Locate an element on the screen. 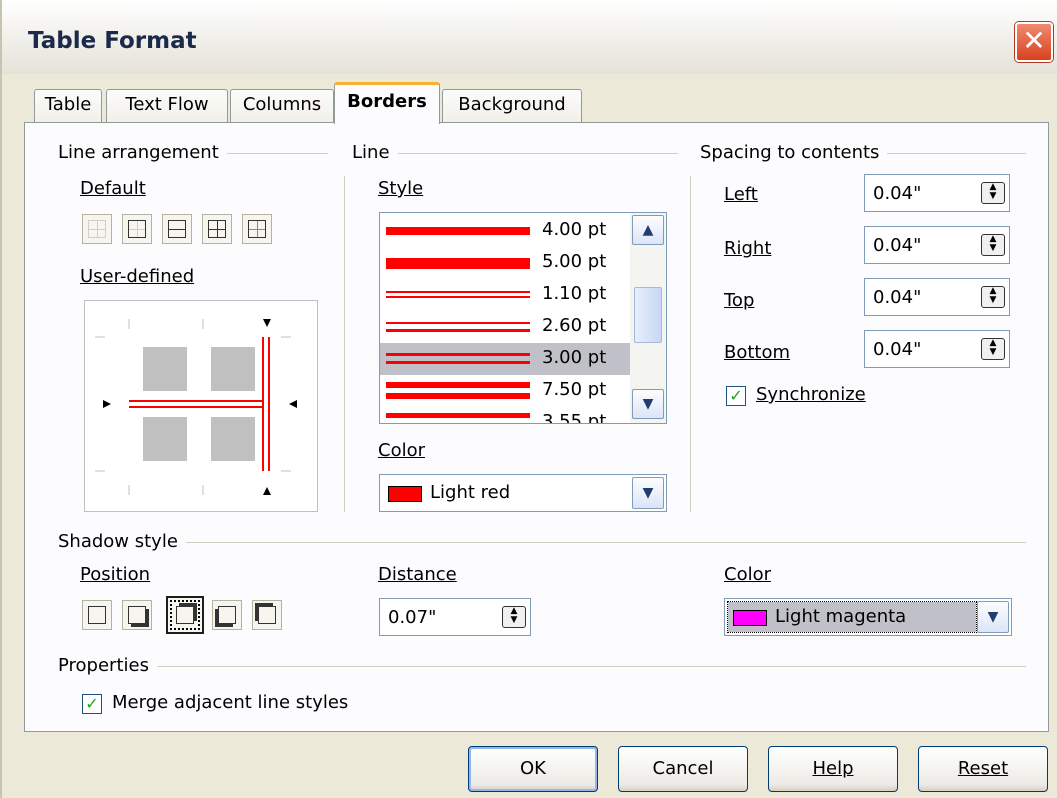 The width and height of the screenshot is (1057, 798). spacing-bottom-spinner: ▲ ▼ is located at coordinates (993, 349).